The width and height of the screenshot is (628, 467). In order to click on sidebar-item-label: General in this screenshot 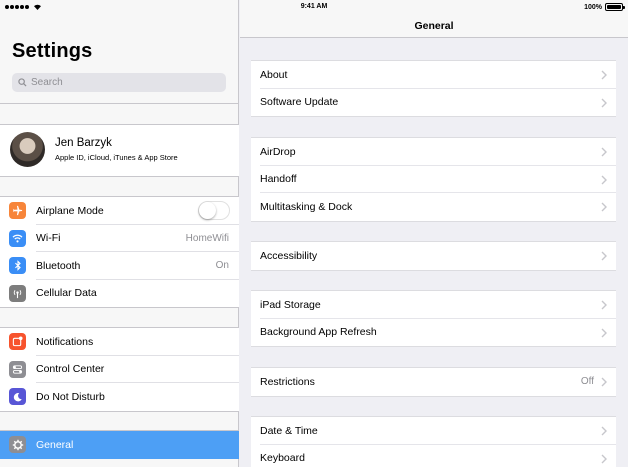, I will do `click(55, 444)`.